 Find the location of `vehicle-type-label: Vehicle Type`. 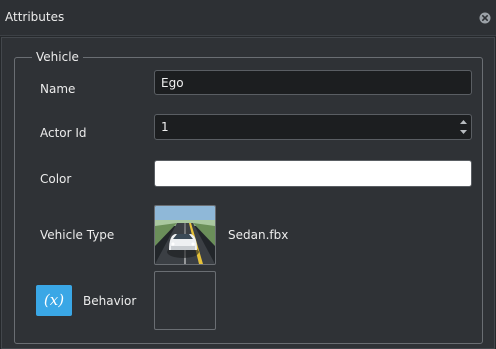

vehicle-type-label: Vehicle Type is located at coordinates (77, 235).